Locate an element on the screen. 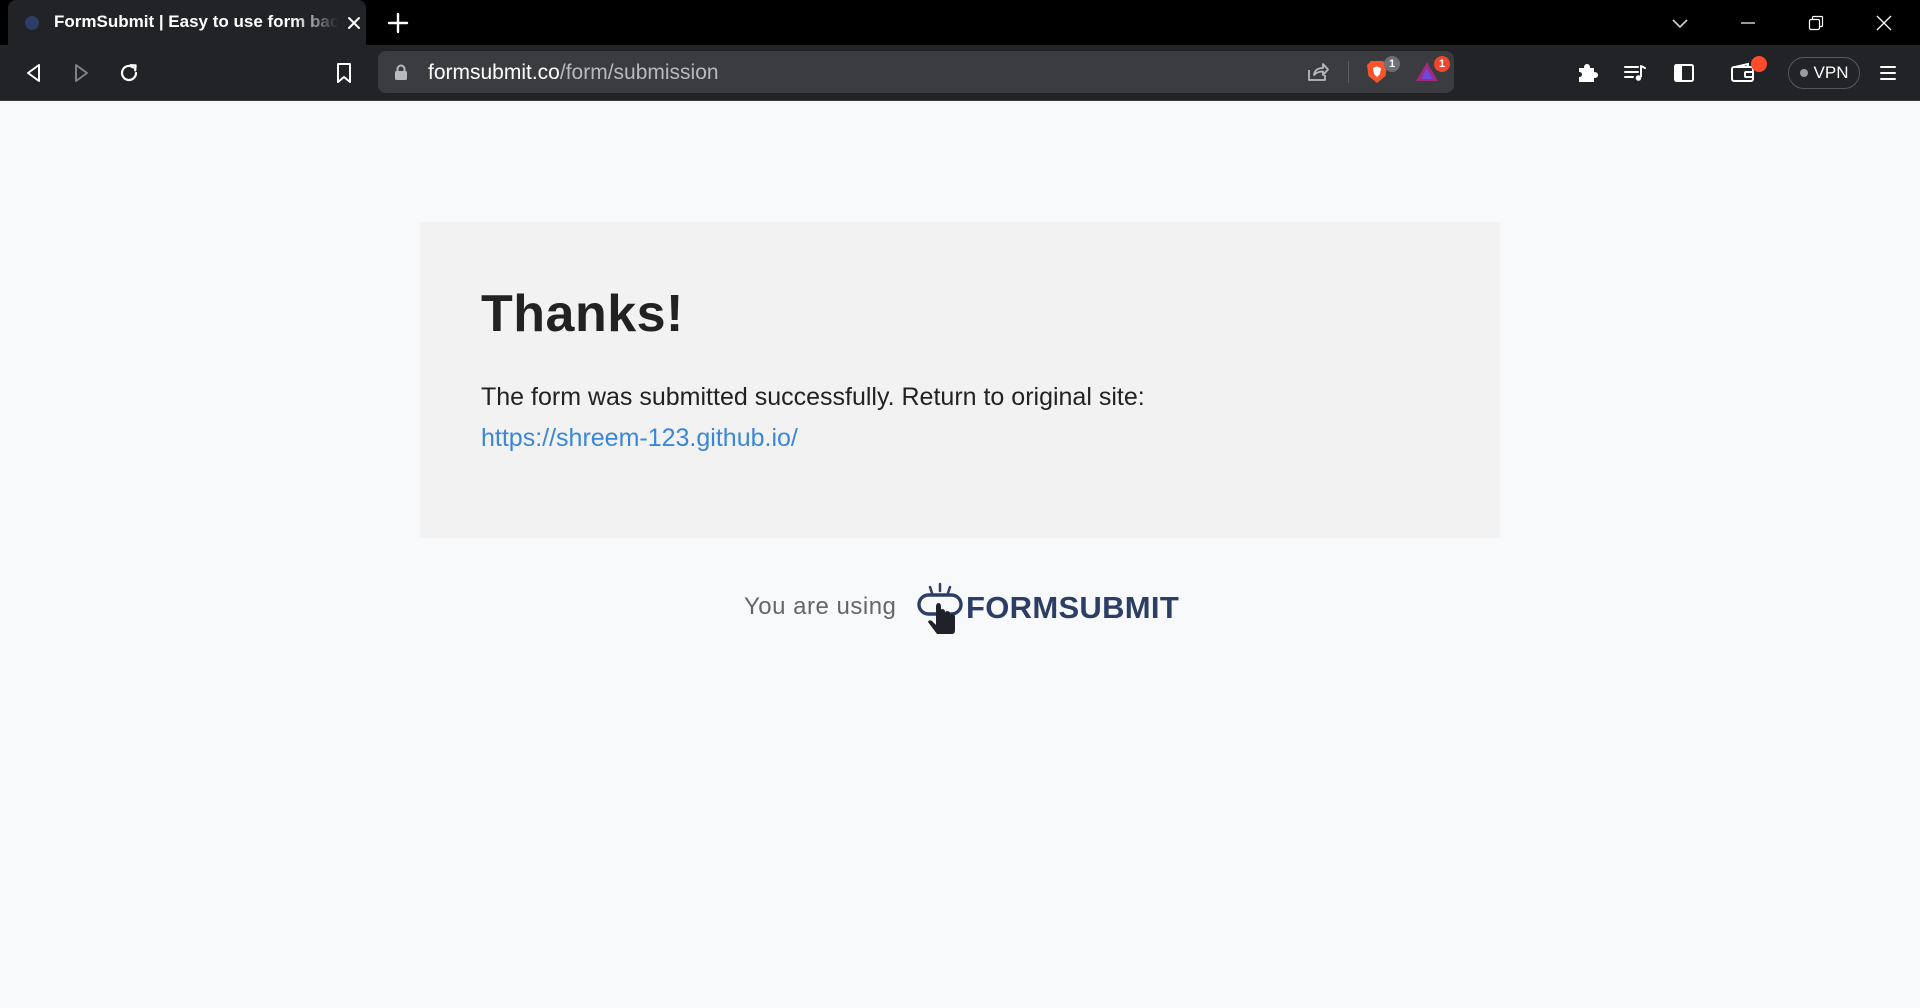  close-icon is located at coordinates (1884, 22).